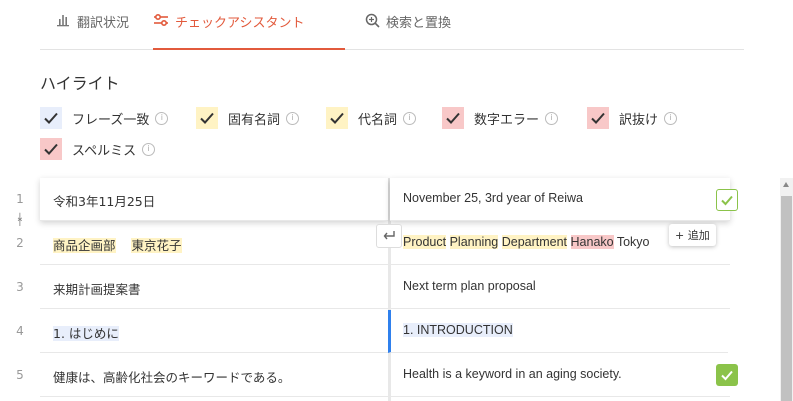  I want to click on search-replace-icon, so click(372, 20).